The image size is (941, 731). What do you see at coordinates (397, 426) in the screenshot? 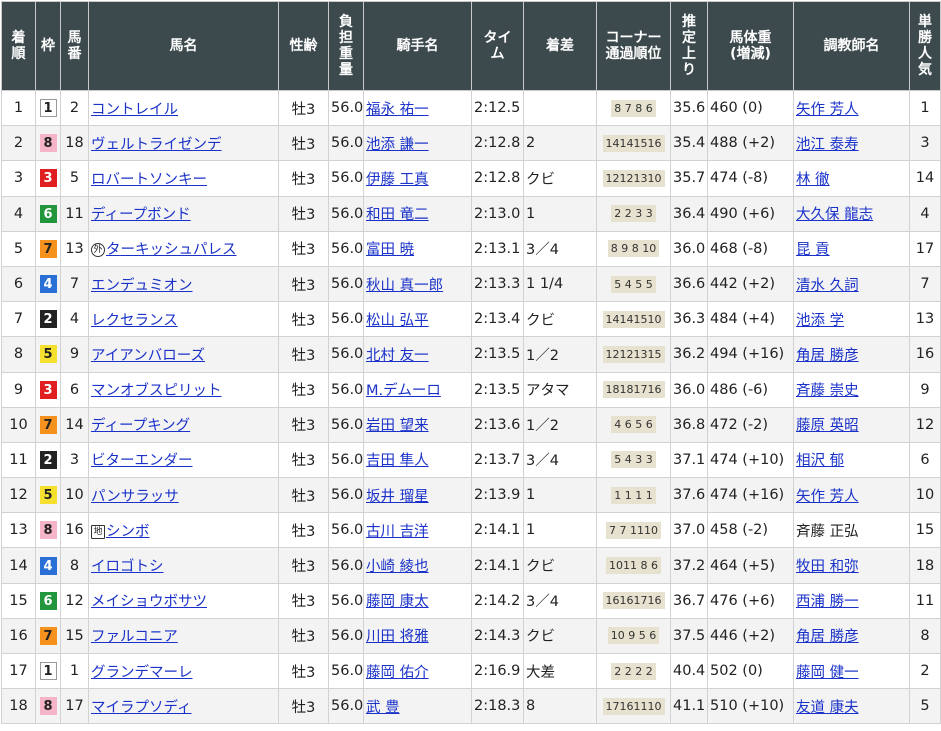
I see `jockey-name-link: 岩田 望来` at bounding box center [397, 426].